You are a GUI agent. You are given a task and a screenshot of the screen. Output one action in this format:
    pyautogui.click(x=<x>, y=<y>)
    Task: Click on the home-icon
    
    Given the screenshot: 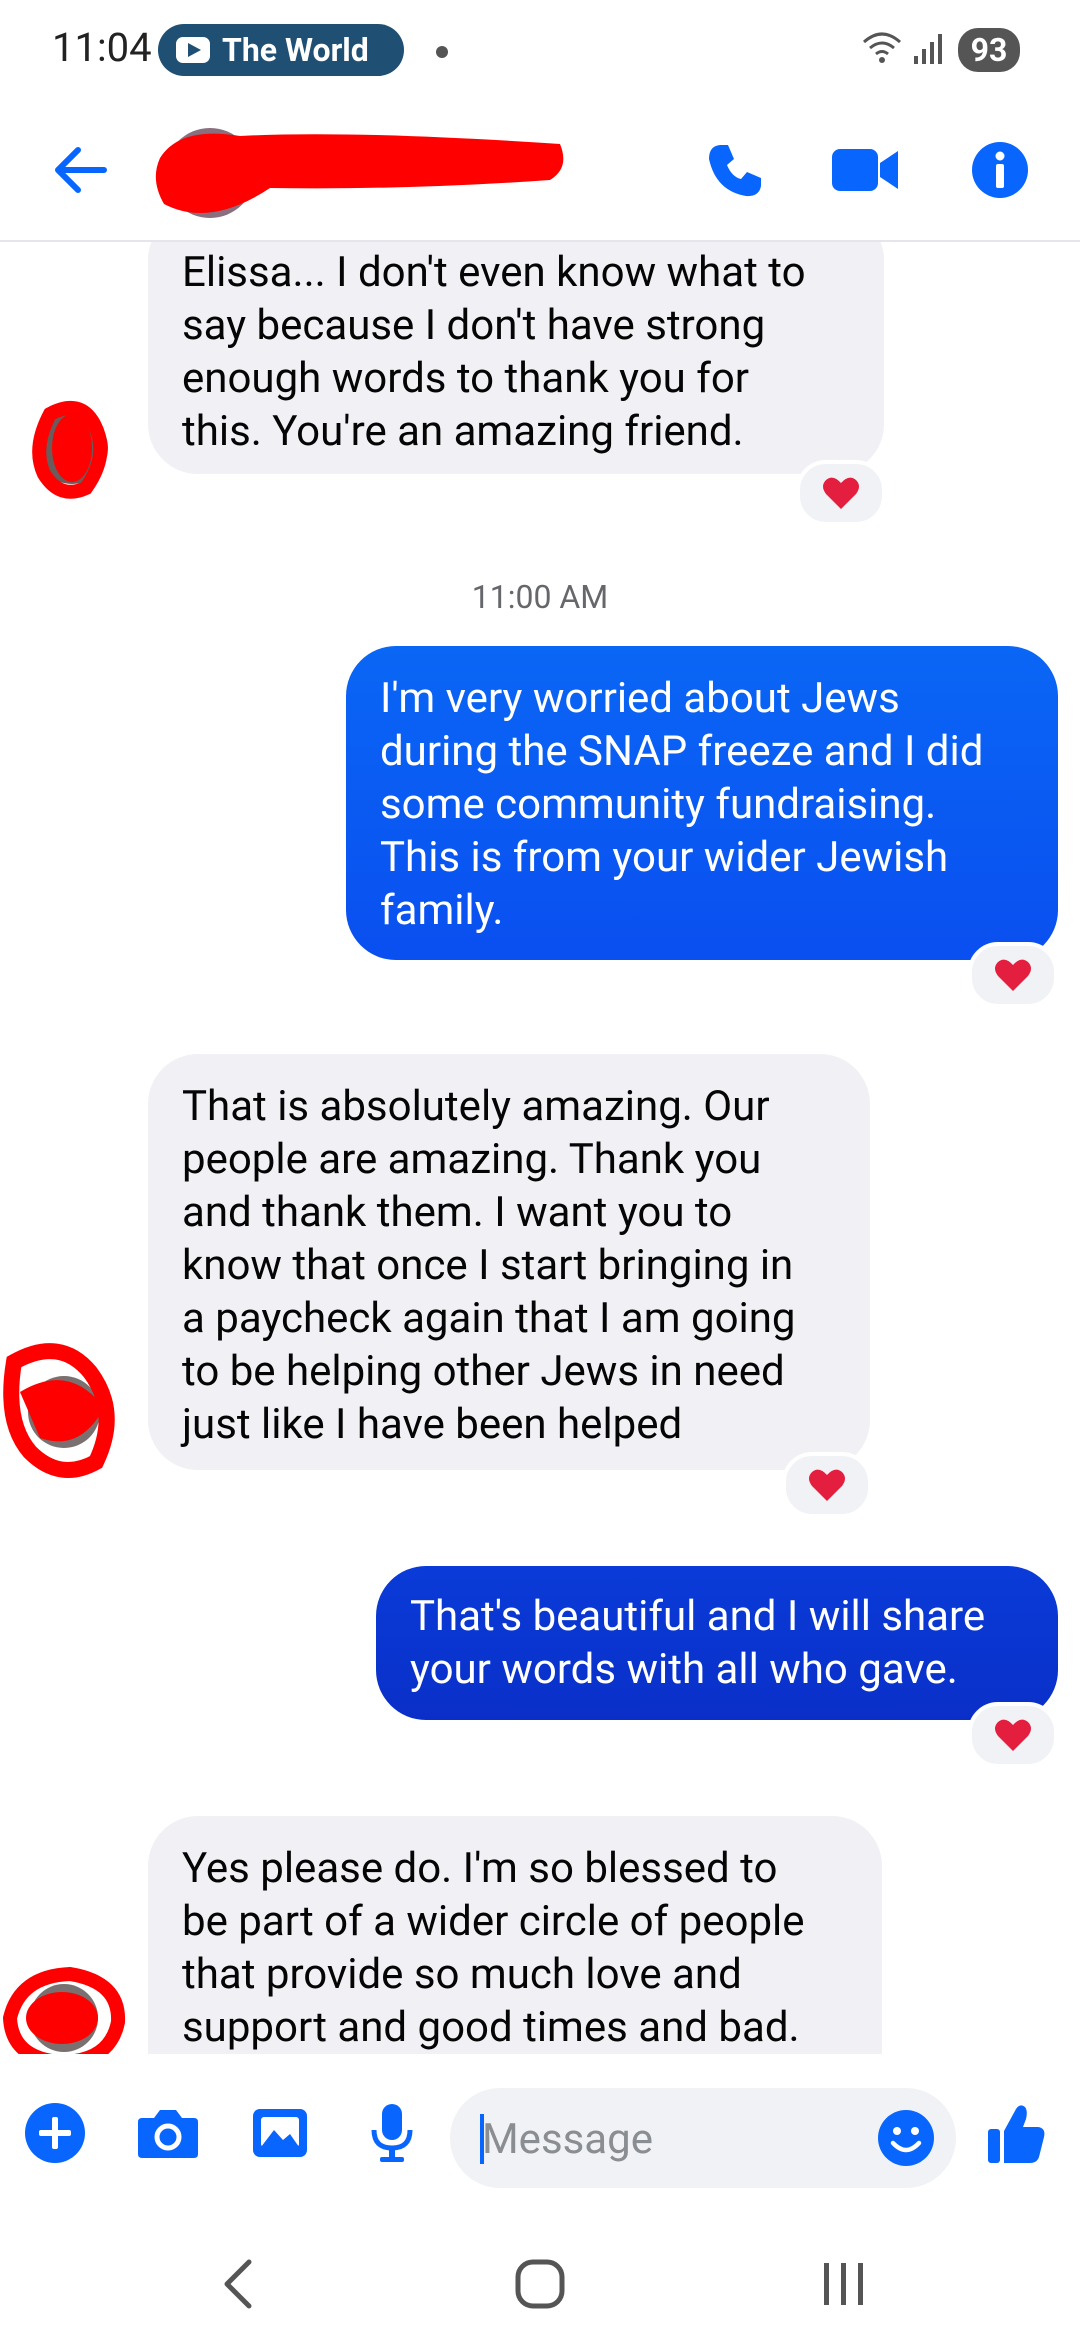 What is the action you would take?
    pyautogui.click(x=540, y=2284)
    